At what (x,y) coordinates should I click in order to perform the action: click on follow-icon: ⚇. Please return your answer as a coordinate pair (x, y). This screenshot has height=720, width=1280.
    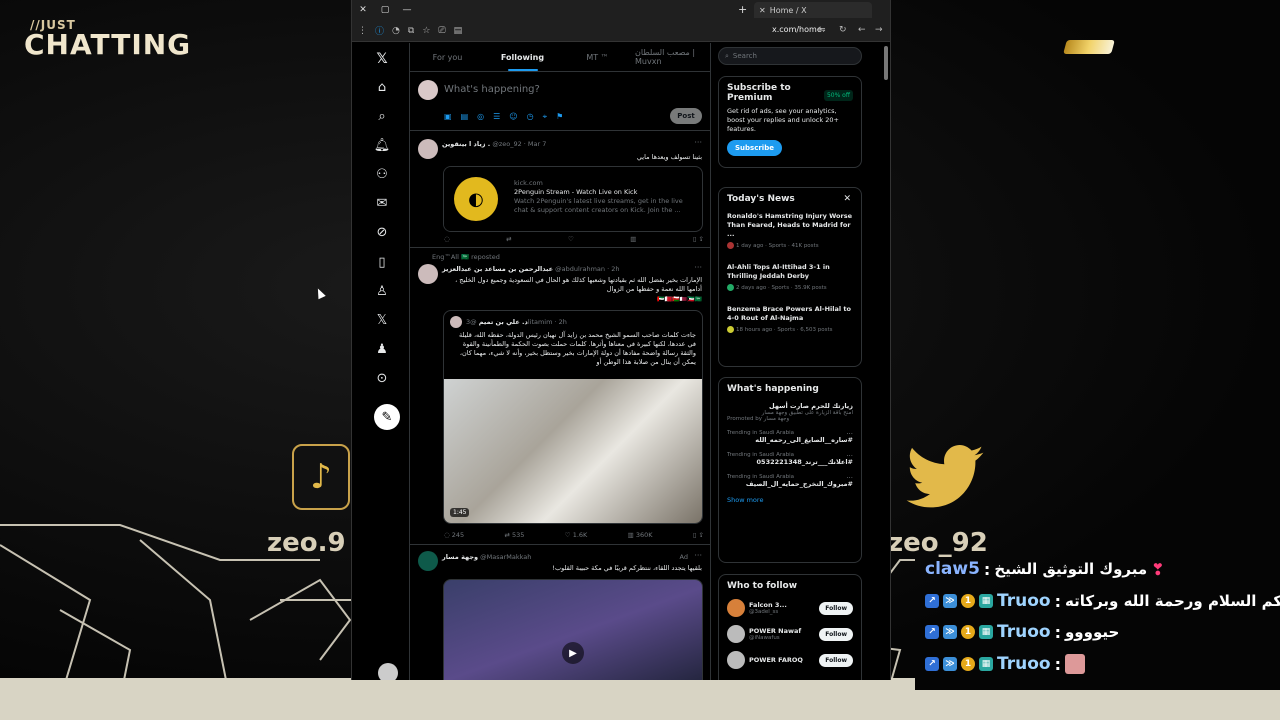
    Looking at the image, I should click on (382, 174).